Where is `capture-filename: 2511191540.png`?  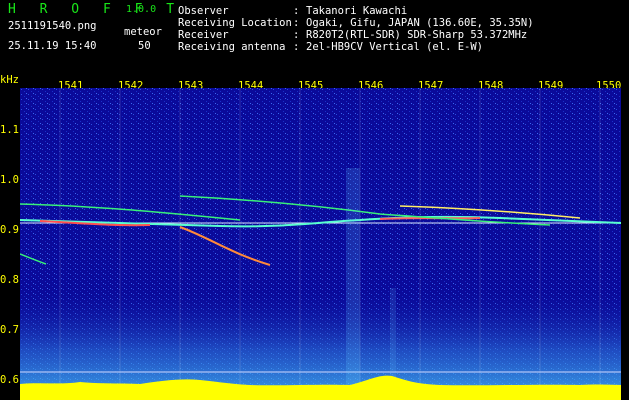
capture-filename: 2511191540.png is located at coordinates (52, 26).